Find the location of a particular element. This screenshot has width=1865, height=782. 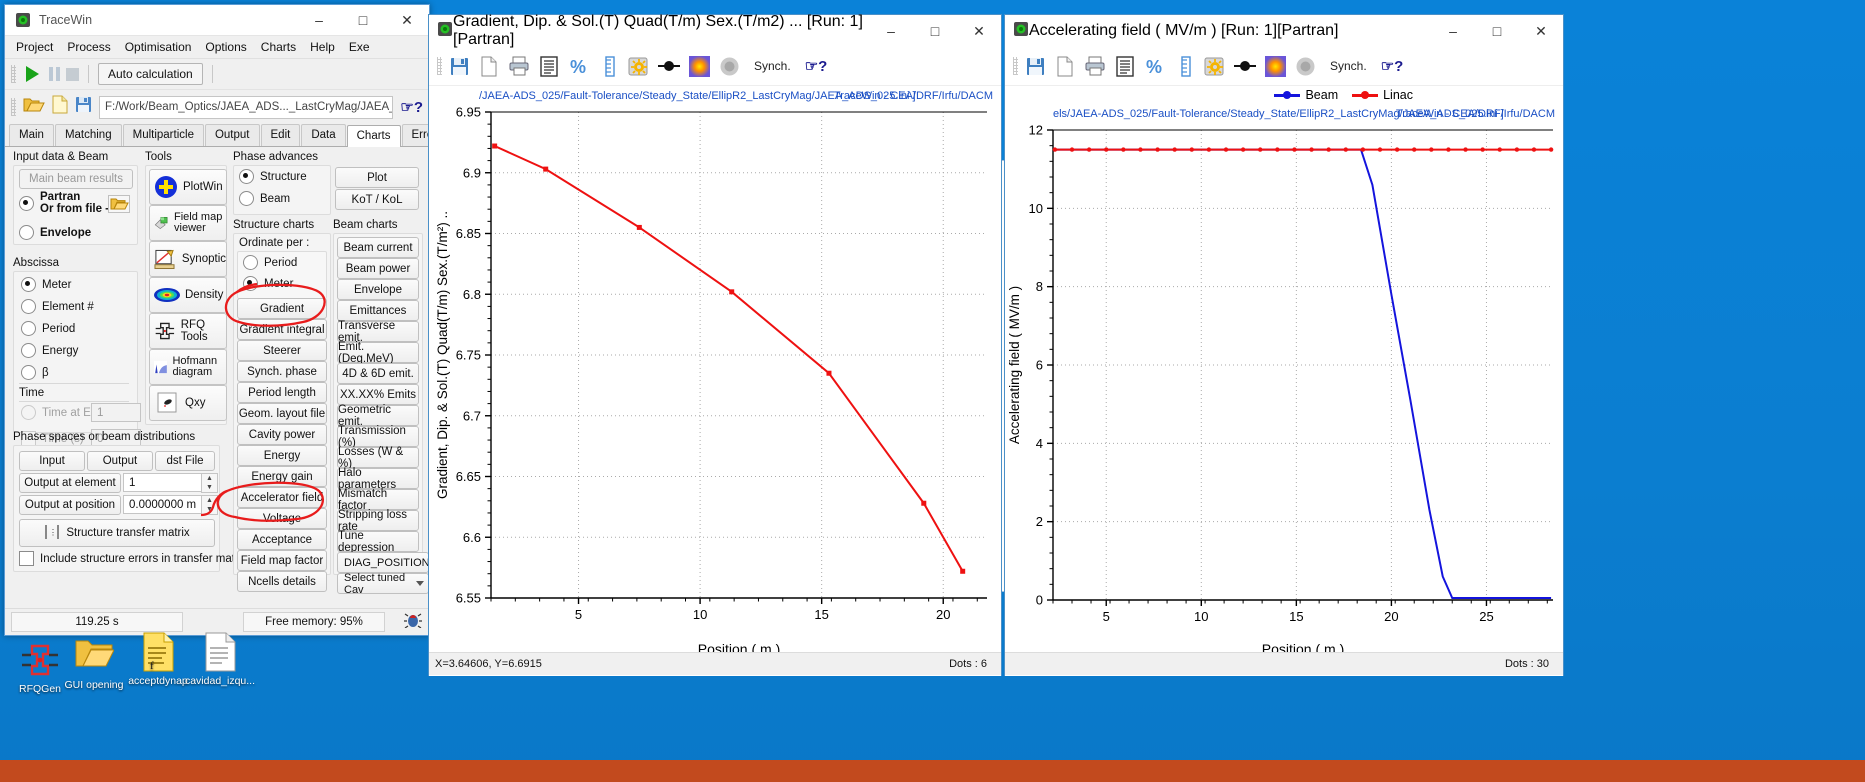

help-cursor-icon-mid: ☞? is located at coordinates (816, 66).